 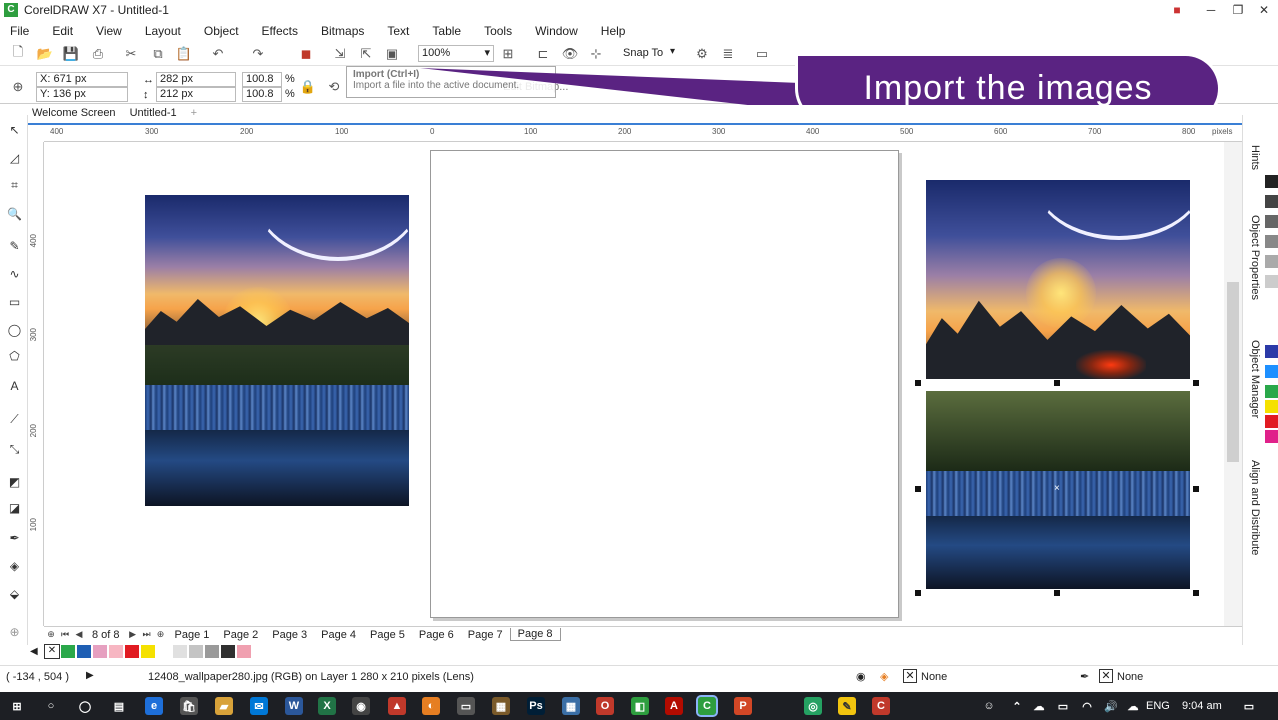 I want to click on app-icon: ▲, so click(x=397, y=706).